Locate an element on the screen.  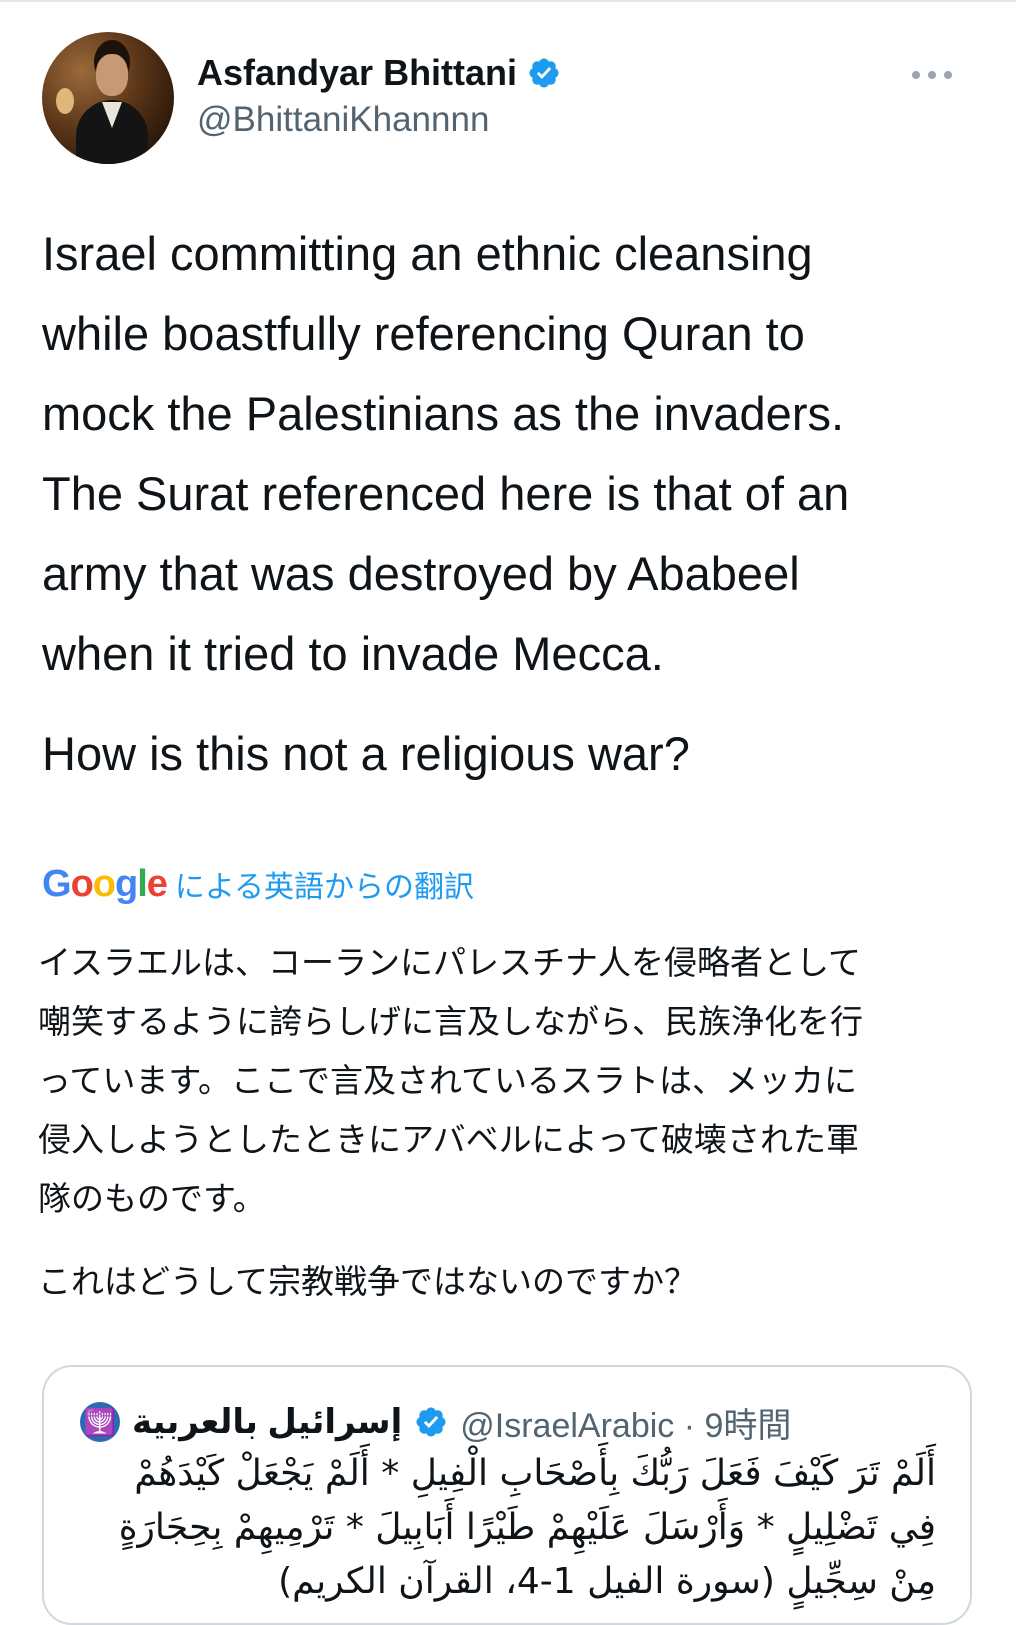
quoted-author-name: إسرائيل بالعربية is located at coordinates (267, 1422).